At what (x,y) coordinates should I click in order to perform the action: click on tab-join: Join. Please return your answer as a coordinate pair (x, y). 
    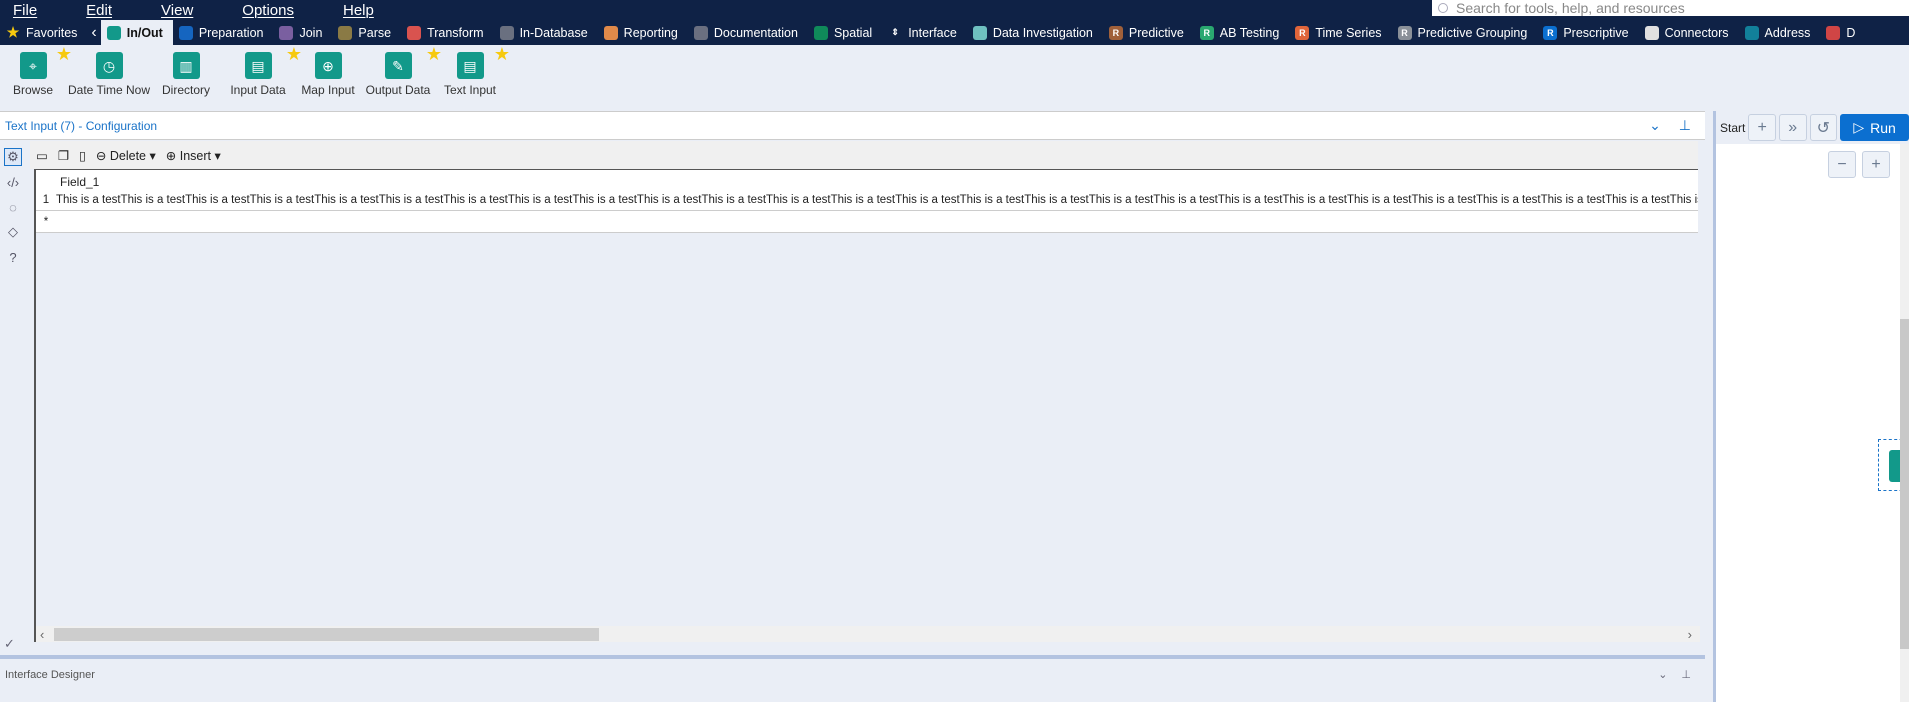
    Looking at the image, I should click on (302, 32).